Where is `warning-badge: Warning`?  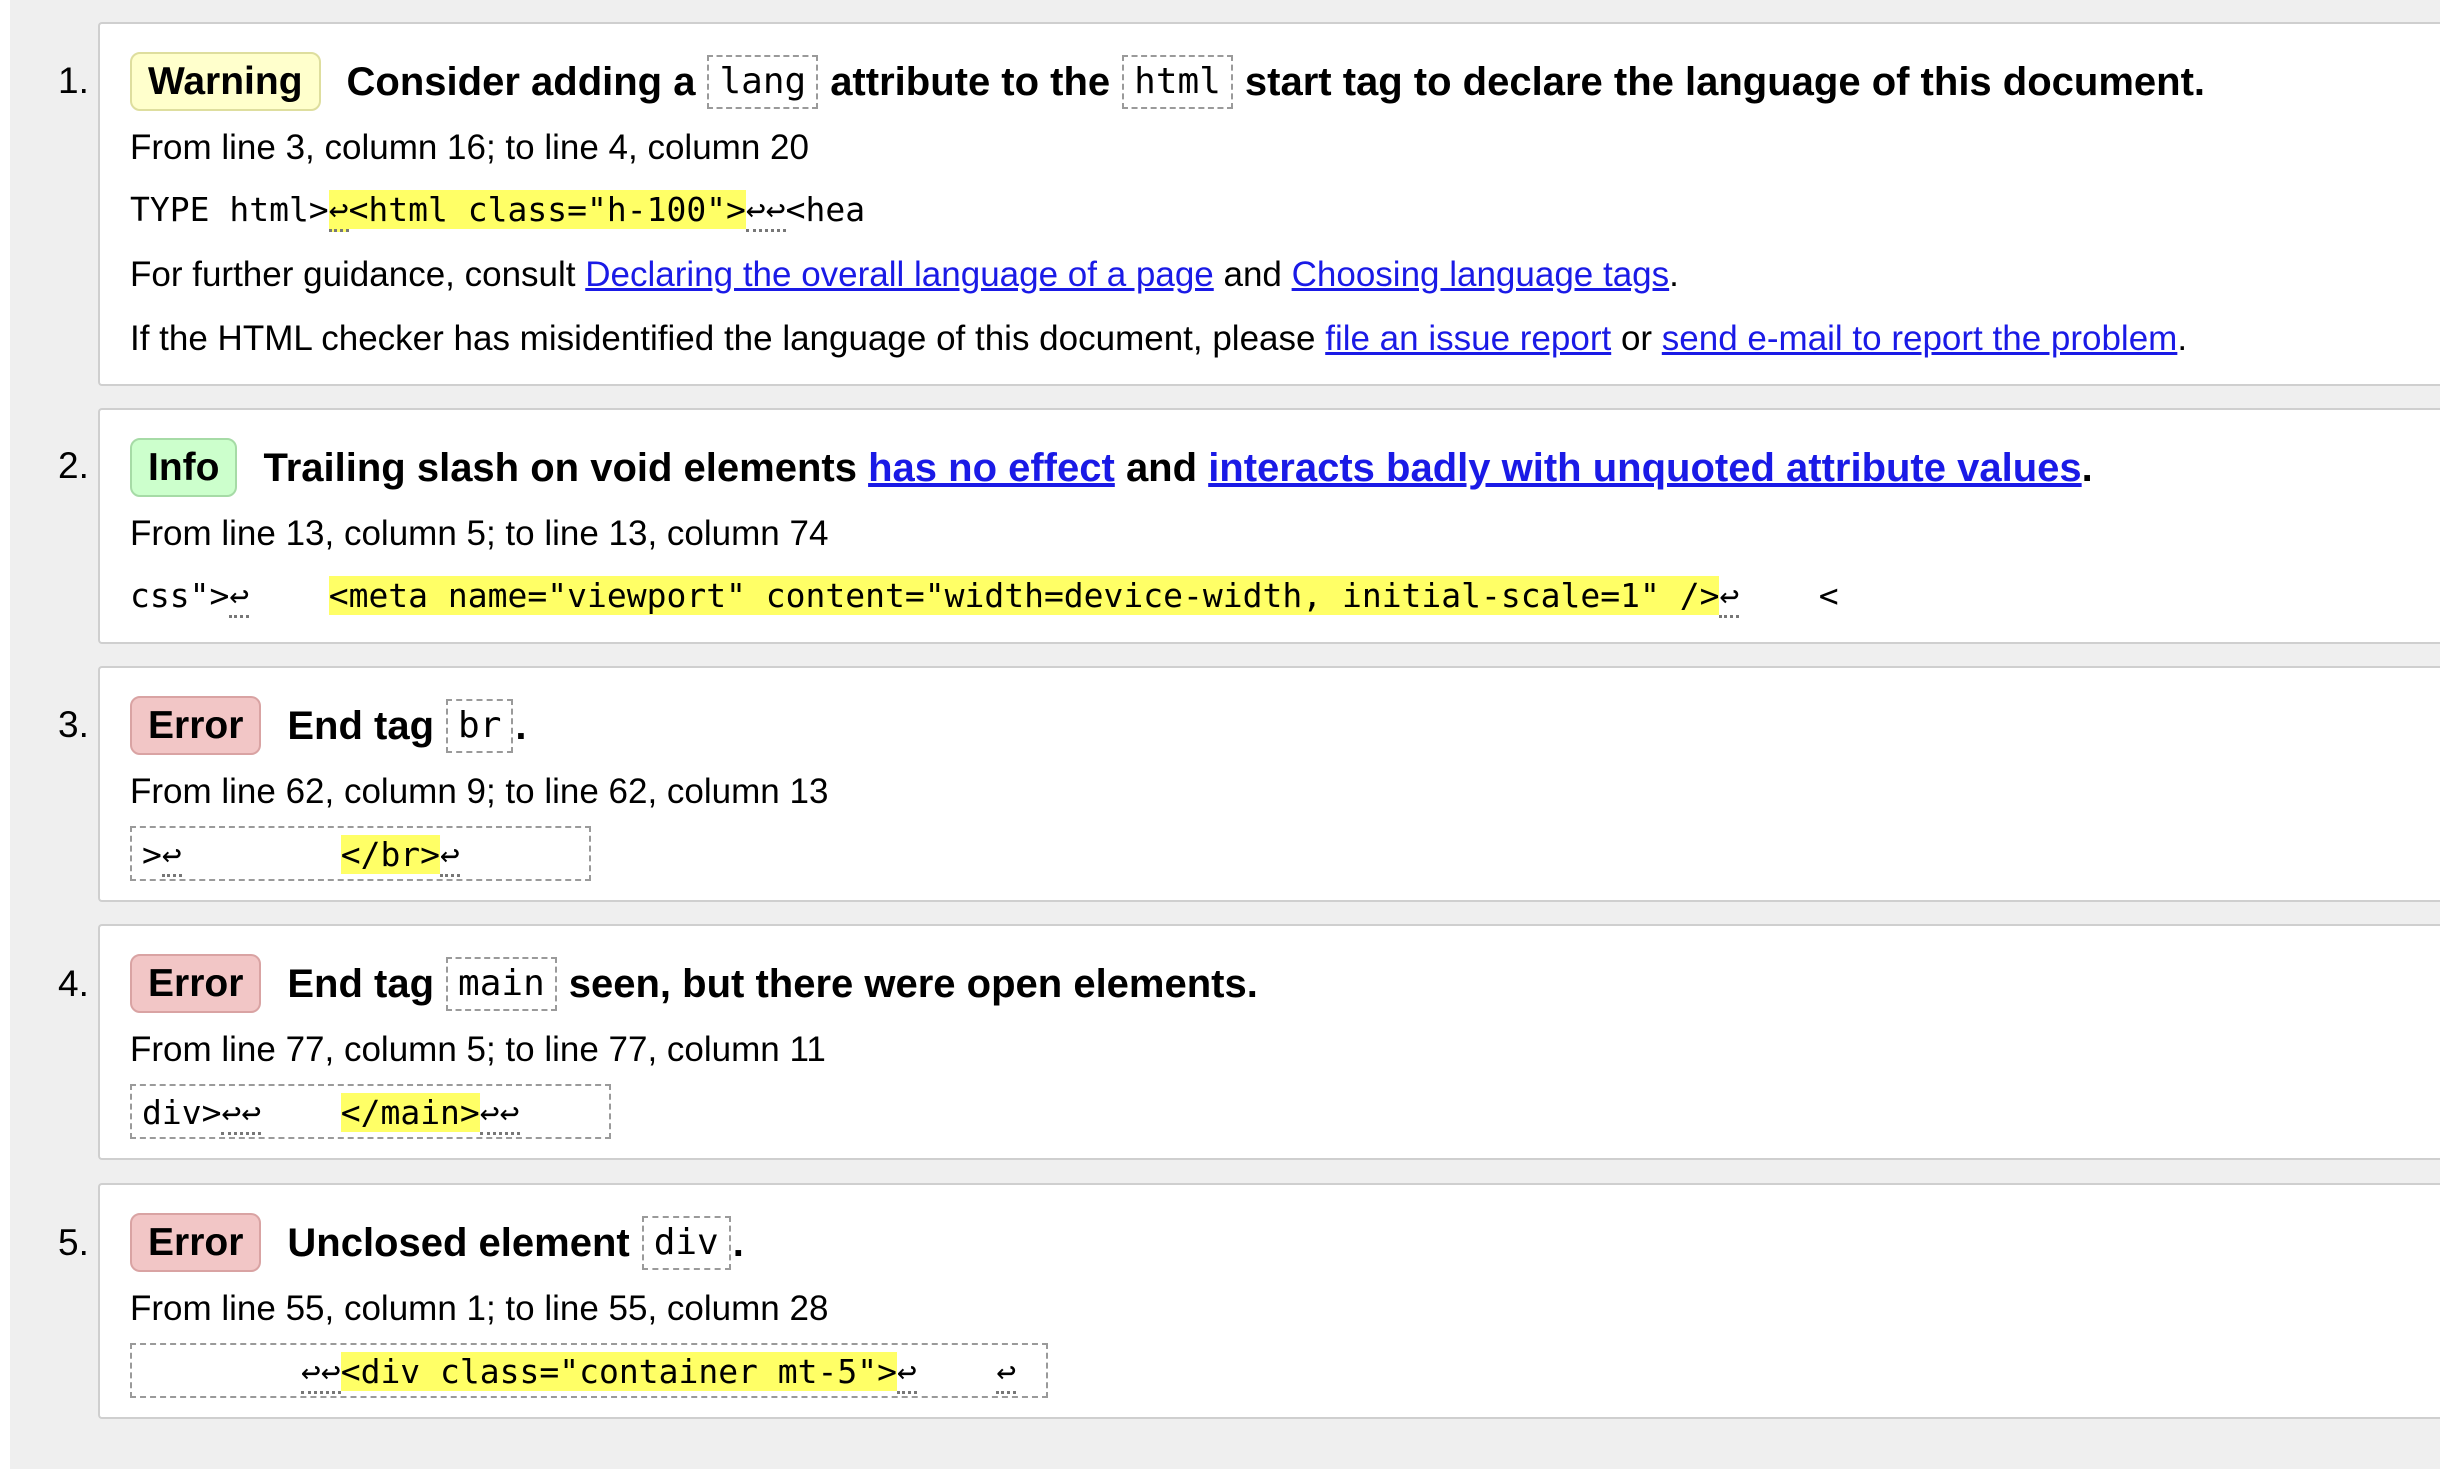 warning-badge: Warning is located at coordinates (225, 81).